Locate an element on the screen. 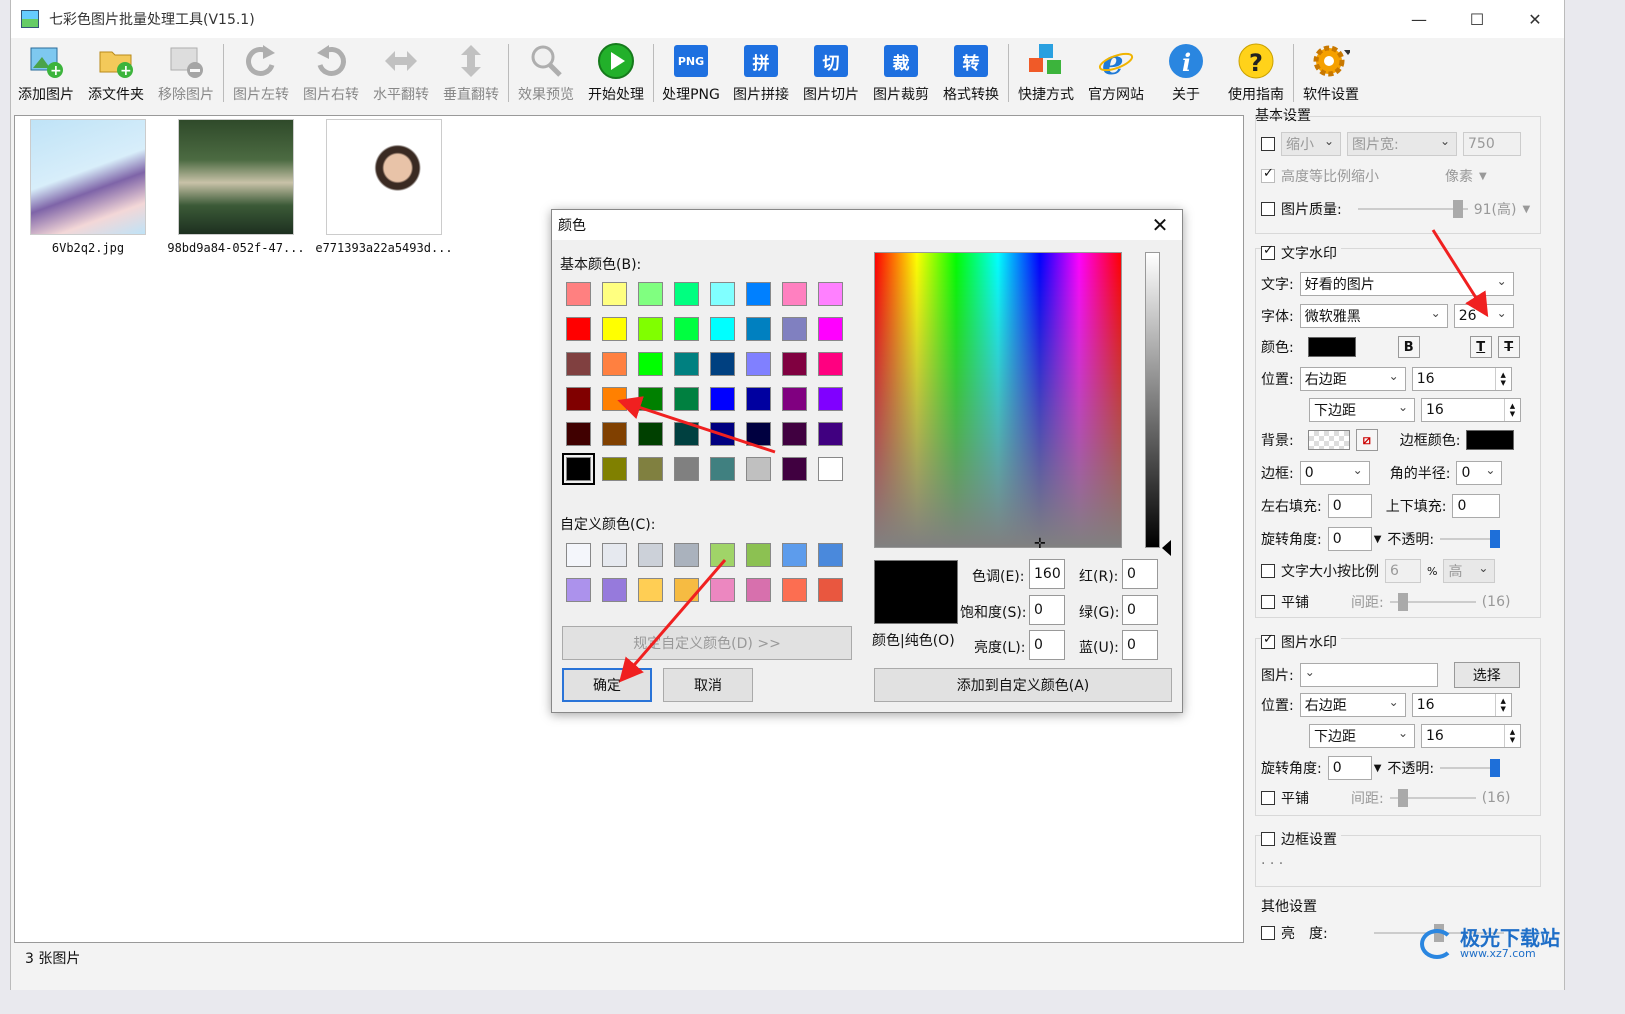 The image size is (1625, 1014). rotate-left-button: 图片左转 is located at coordinates (261, 72).